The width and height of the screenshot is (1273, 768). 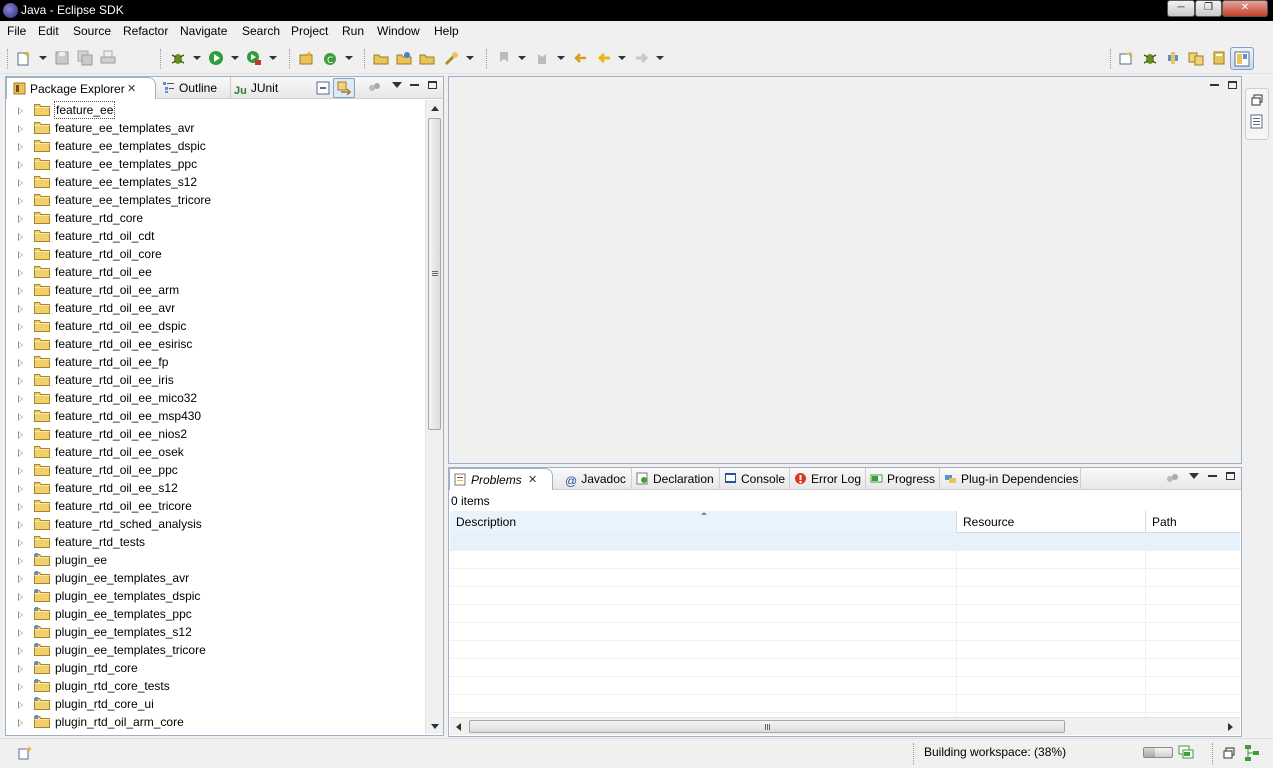 I want to click on tree-item: feature_rtd_oil_core, so click(x=219, y=254).